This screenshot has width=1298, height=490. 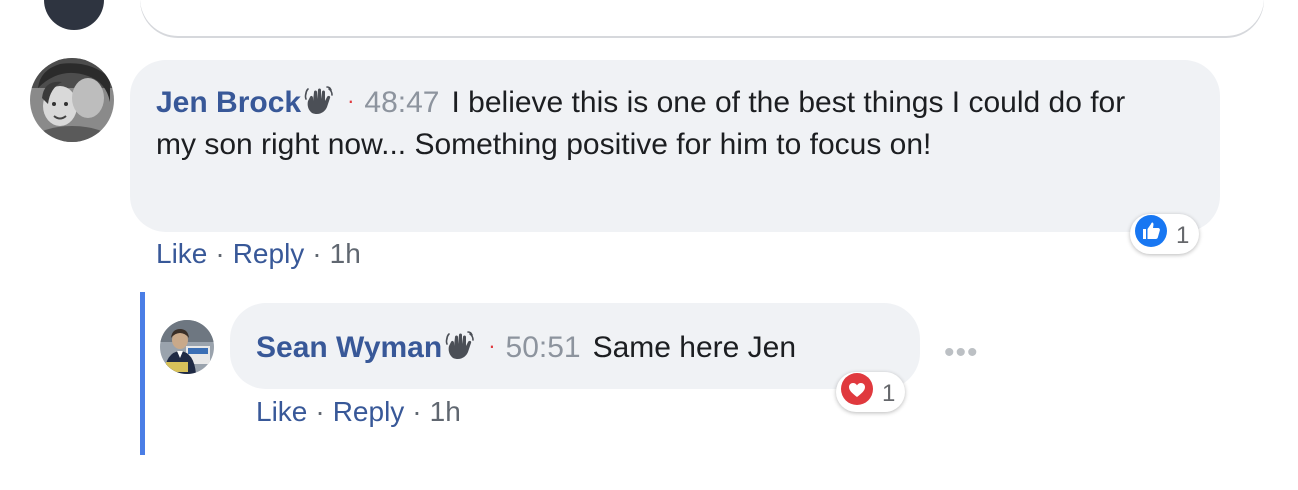 What do you see at coordinates (142, 373) in the screenshot?
I see `reply-thread-line` at bounding box center [142, 373].